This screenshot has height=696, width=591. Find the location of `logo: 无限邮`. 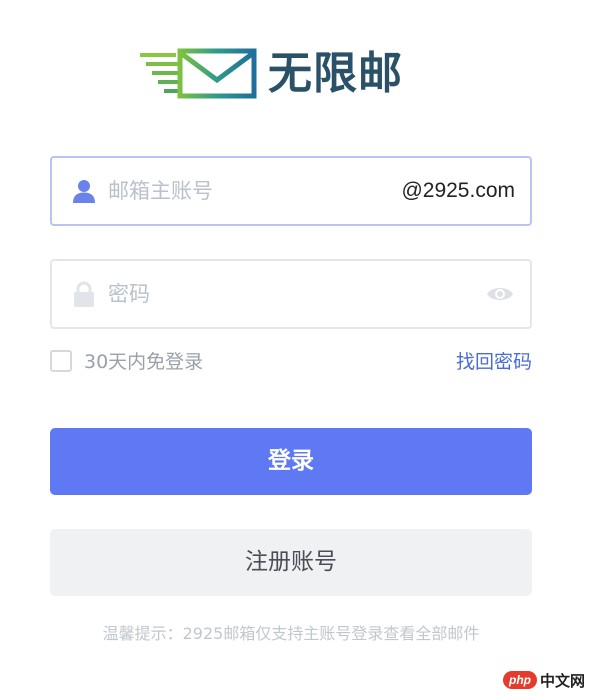

logo: 无限邮 is located at coordinates (271, 74).